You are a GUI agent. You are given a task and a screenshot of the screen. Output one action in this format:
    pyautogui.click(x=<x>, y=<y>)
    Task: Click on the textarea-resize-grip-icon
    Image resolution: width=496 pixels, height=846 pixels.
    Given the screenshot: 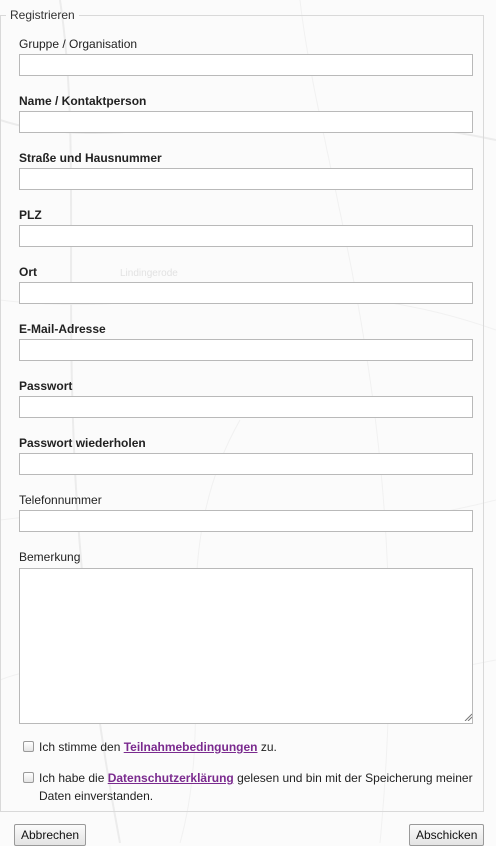 What is the action you would take?
    pyautogui.click(x=468, y=717)
    